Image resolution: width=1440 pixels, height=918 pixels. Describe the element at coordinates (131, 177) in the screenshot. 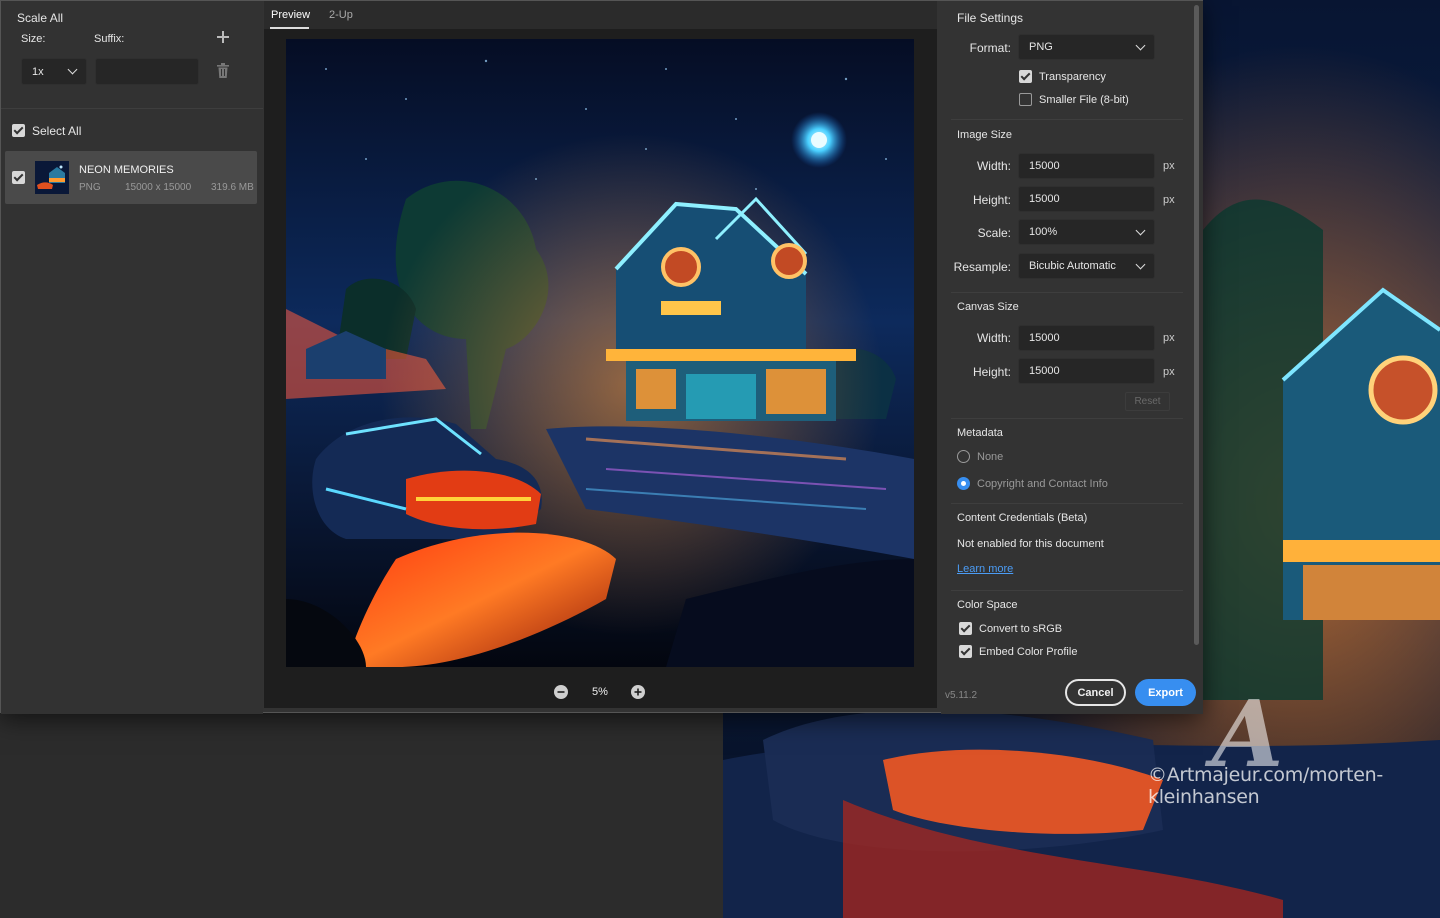

I see `asset-row: NEON MEMORIES PNG 15000 x 15000 319.6 MB` at that location.